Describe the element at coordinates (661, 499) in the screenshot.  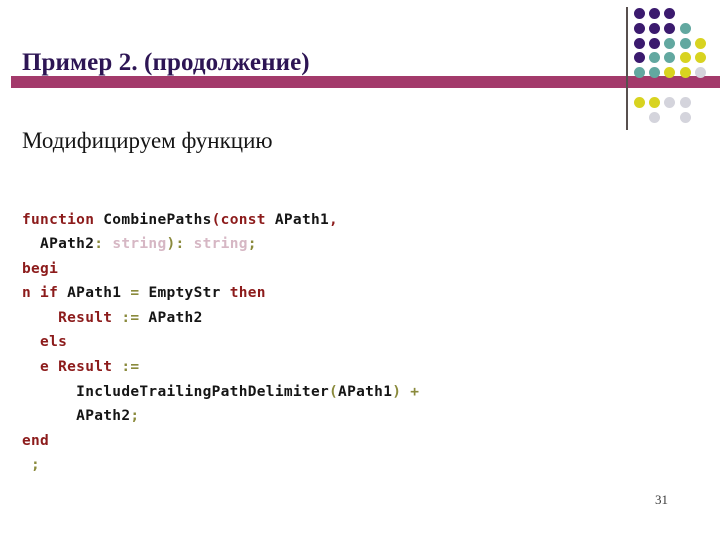
I see `page-number: 31` at that location.